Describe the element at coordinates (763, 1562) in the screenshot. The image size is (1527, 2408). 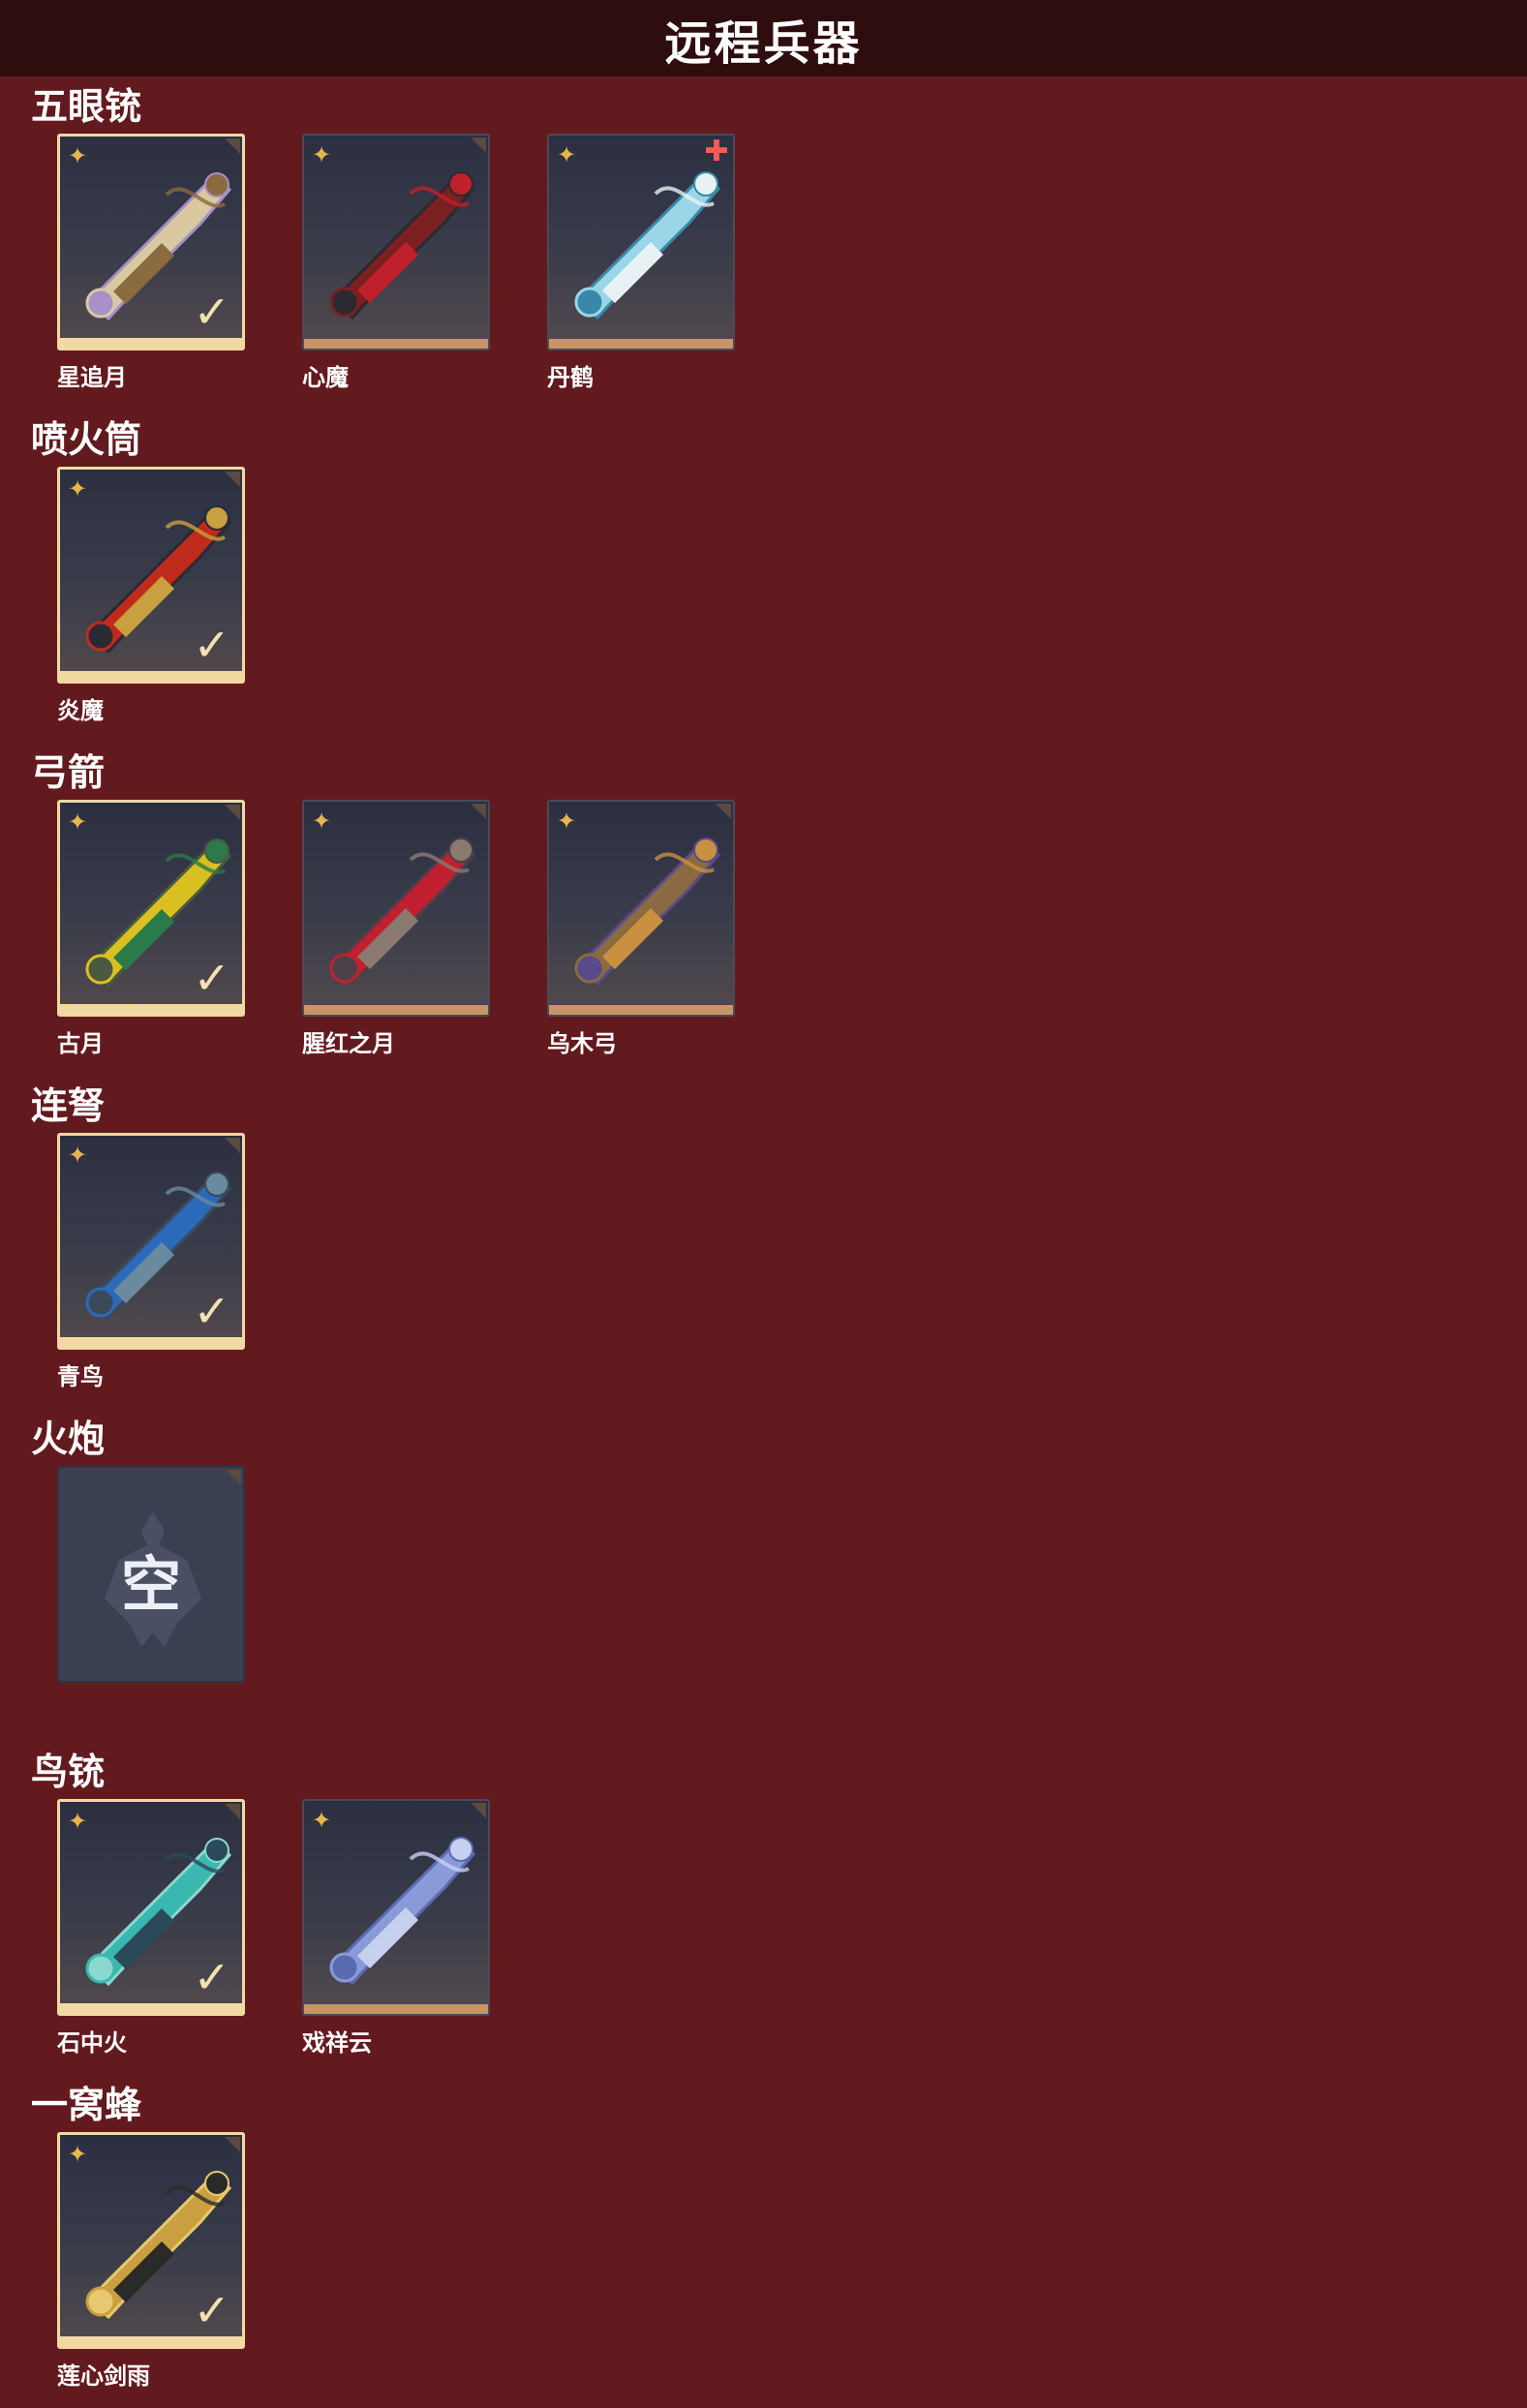
I see `weapon-category: 火炮空` at that location.